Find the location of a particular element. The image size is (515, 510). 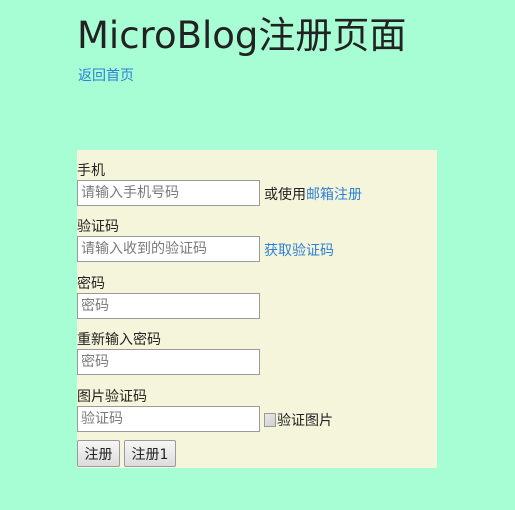

password-input is located at coordinates (168, 306).